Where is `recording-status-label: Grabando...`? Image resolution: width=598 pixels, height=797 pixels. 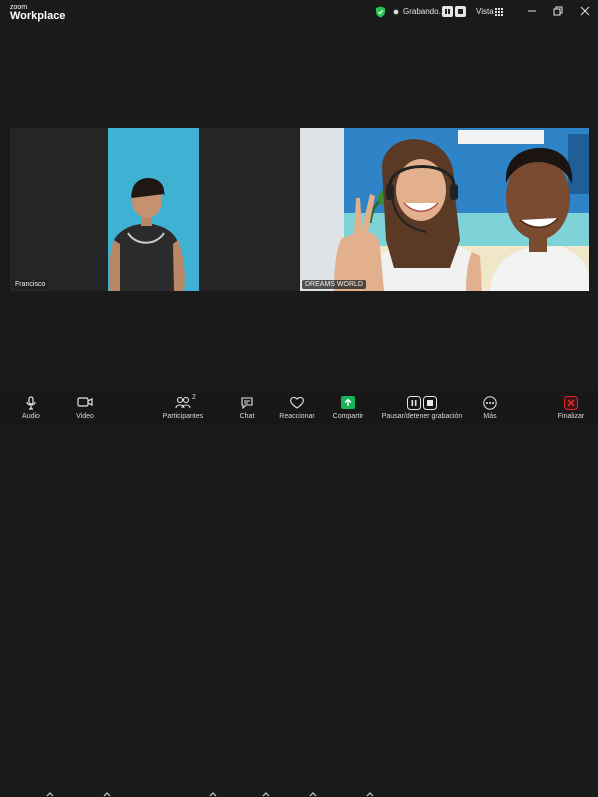
recording-status-label: Grabando... is located at coordinates (424, 11).